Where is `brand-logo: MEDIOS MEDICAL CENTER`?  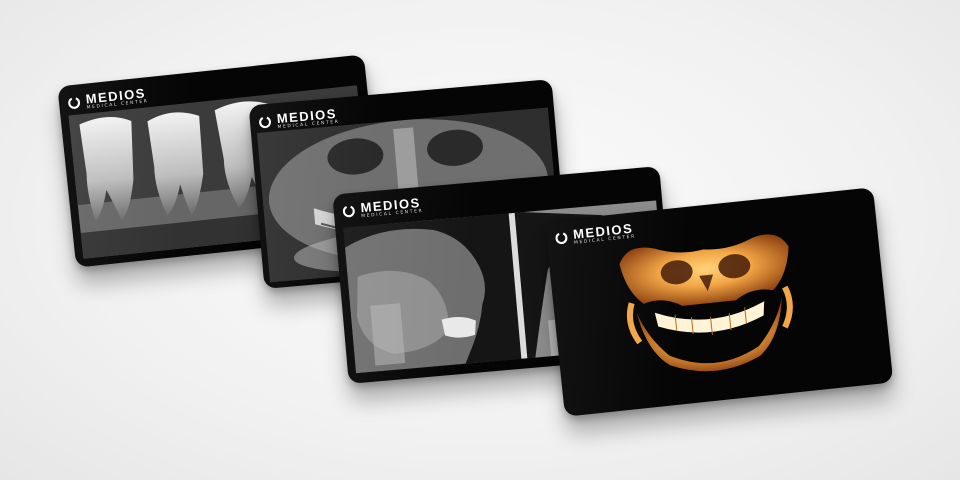
brand-logo: MEDIOS MEDICAL CENTER is located at coordinates (382, 208).